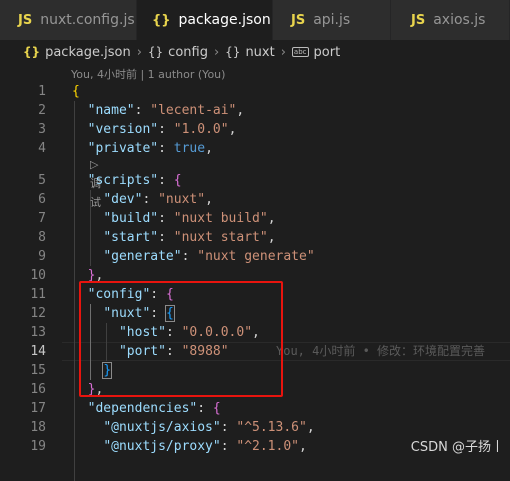 The image size is (510, 481). I want to click on breadcrumb-nuxt-label: nuxt, so click(260, 52).